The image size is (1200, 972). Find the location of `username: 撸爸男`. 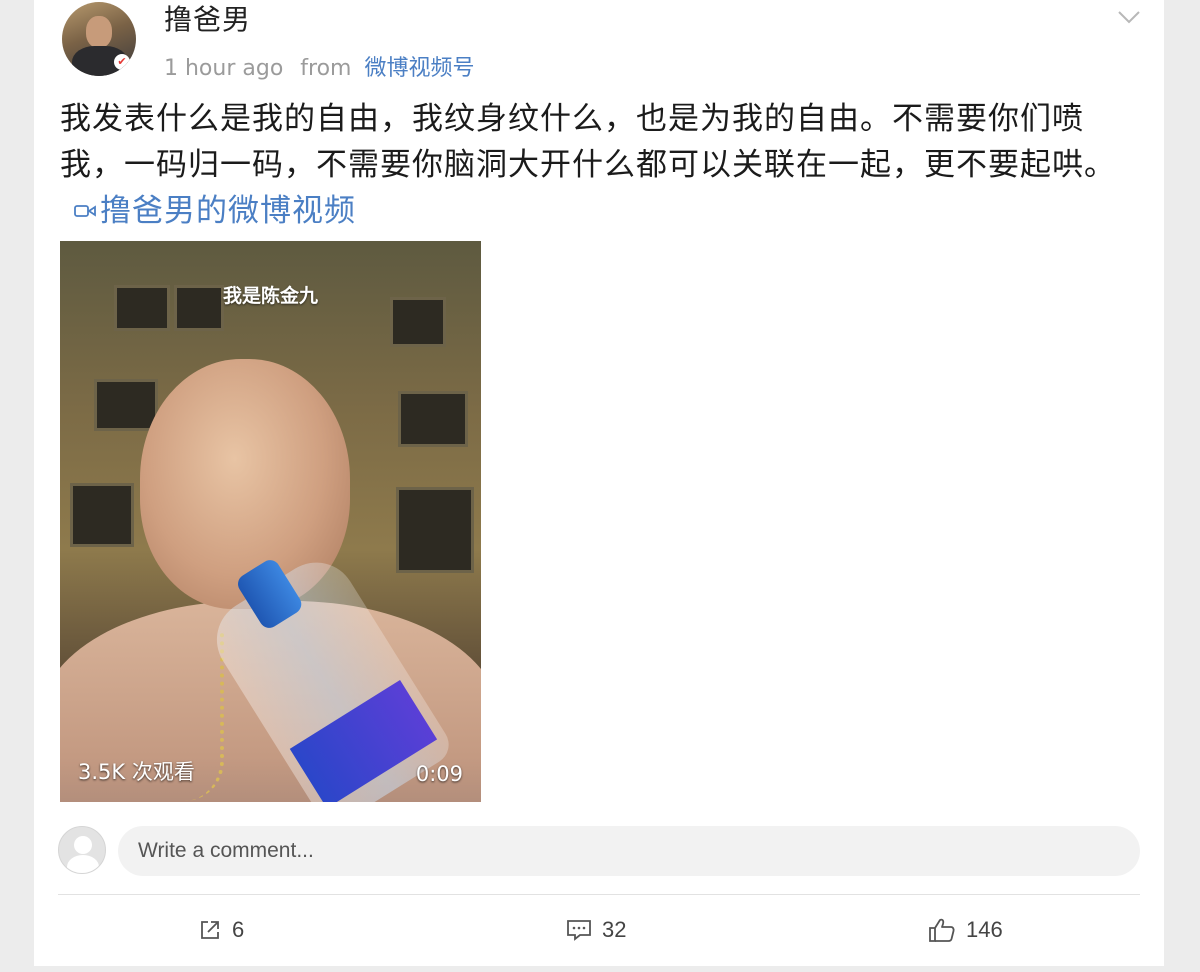

username: 撸爸男 is located at coordinates (207, 19).